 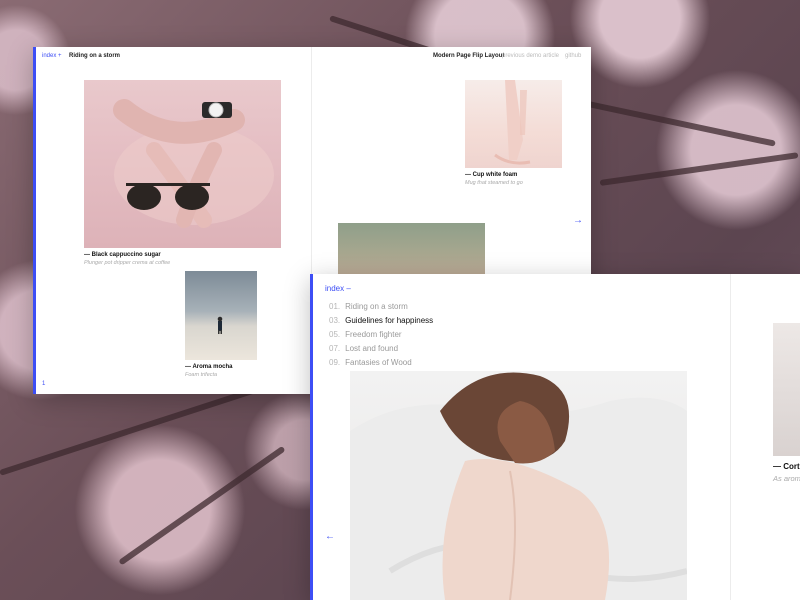 What do you see at coordinates (730, 437) in the screenshot?
I see `page-divider` at bounding box center [730, 437].